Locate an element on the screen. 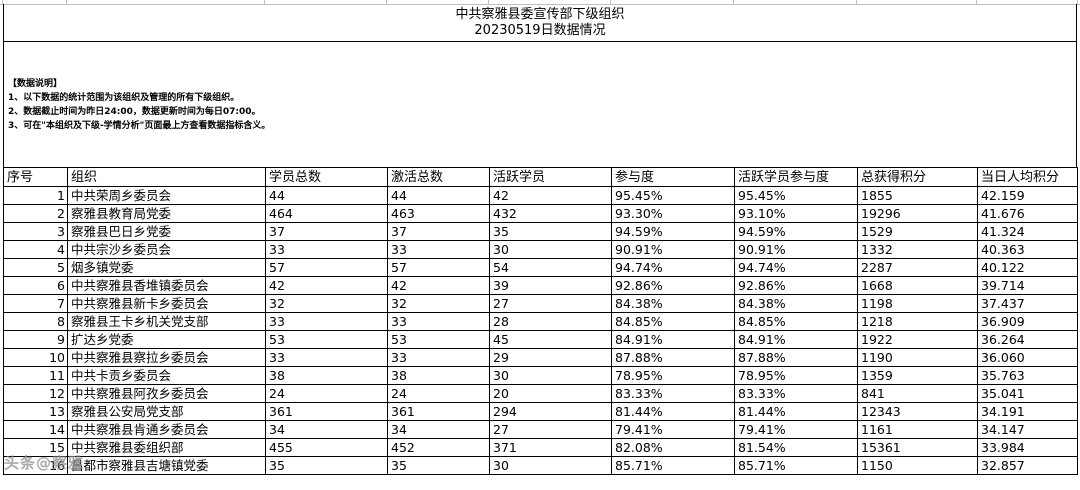 This screenshot has width=1080, height=490. cell-participation: 81.44% is located at coordinates (673, 411).